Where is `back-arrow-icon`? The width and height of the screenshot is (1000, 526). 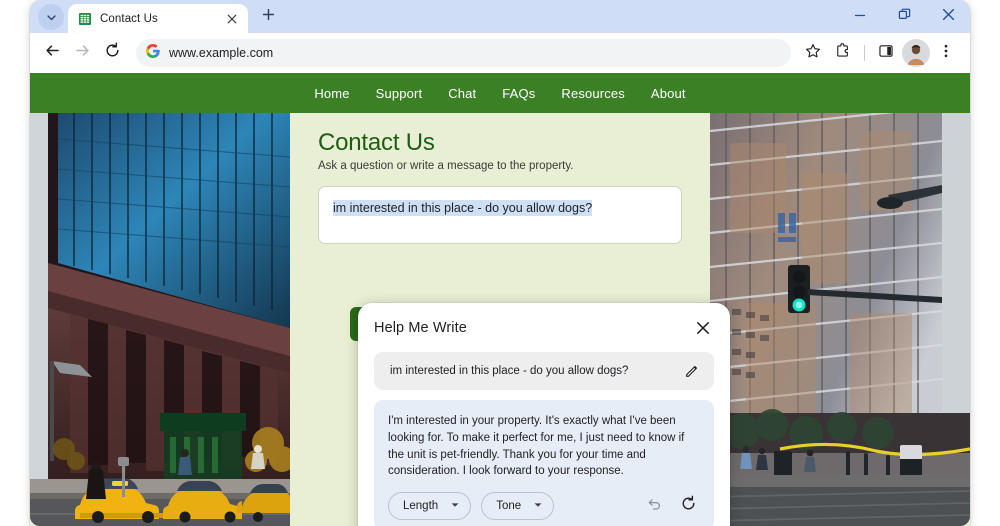
back-arrow-icon is located at coordinates (52, 53).